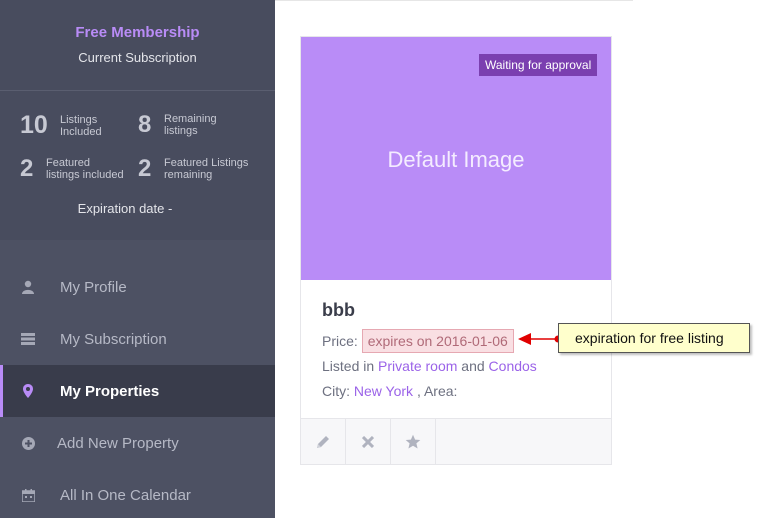 The image size is (759, 521). I want to click on city-row: City: New York , Area:, so click(389, 391).